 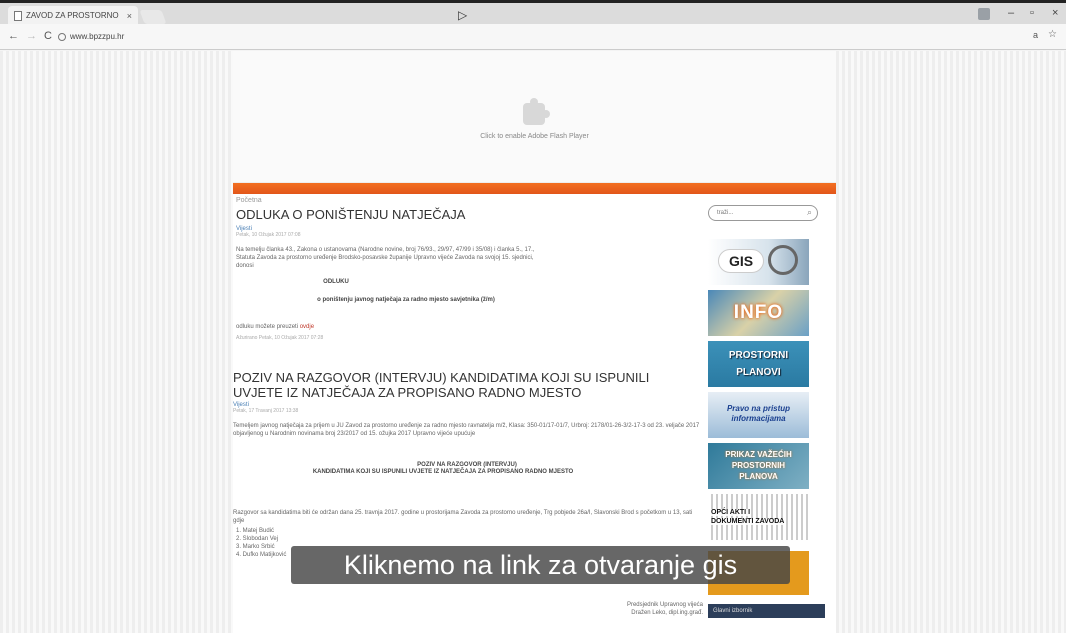 What do you see at coordinates (741, 261) in the screenshot?
I see `gis-label: GIS` at bounding box center [741, 261].